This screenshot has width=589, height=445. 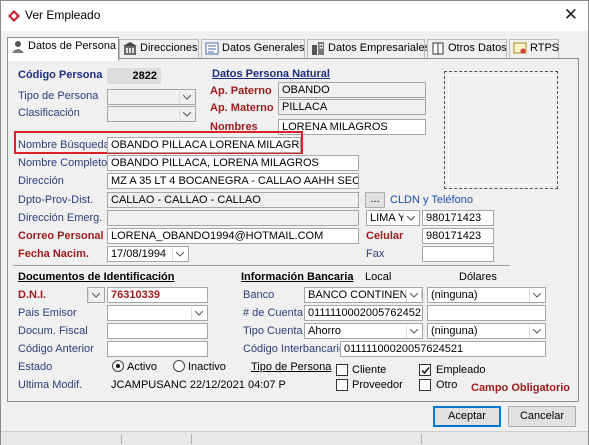 What do you see at coordinates (393, 218) in the screenshot?
I see `cldn-select: LIMA Y` at bounding box center [393, 218].